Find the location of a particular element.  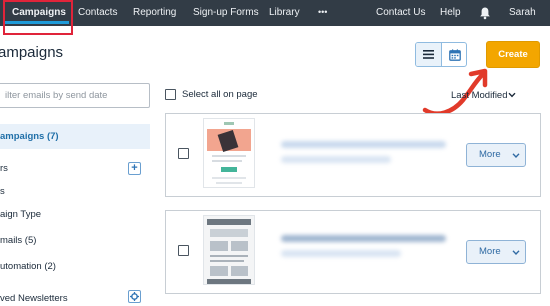

list-view-button is located at coordinates (429, 54).